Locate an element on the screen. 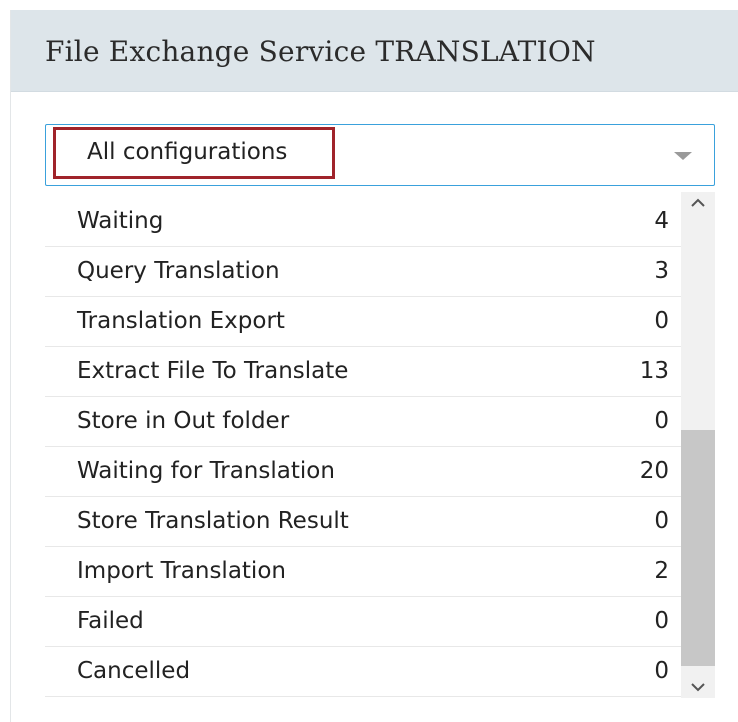 This screenshot has height=722, width=738. status-row: Store Translation Result 0 is located at coordinates (363, 522).